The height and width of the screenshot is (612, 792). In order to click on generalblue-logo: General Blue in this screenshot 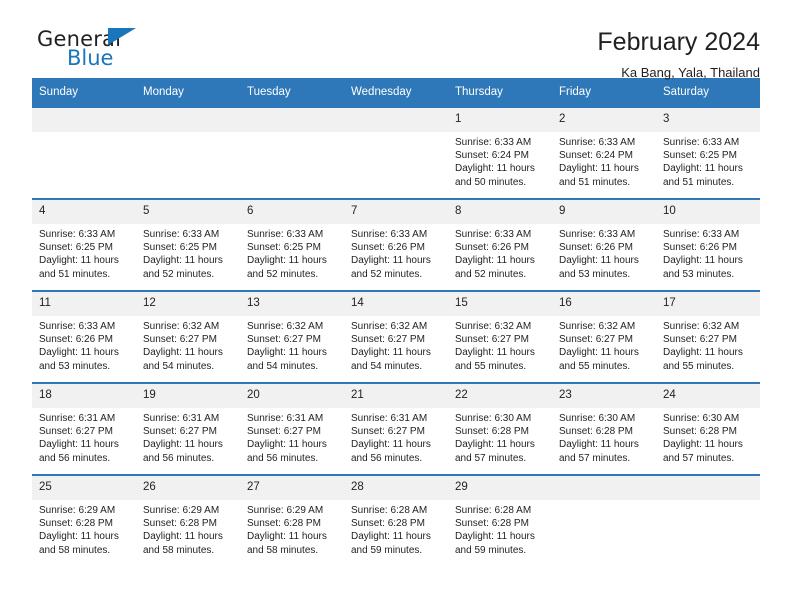, I will do `click(93, 52)`.